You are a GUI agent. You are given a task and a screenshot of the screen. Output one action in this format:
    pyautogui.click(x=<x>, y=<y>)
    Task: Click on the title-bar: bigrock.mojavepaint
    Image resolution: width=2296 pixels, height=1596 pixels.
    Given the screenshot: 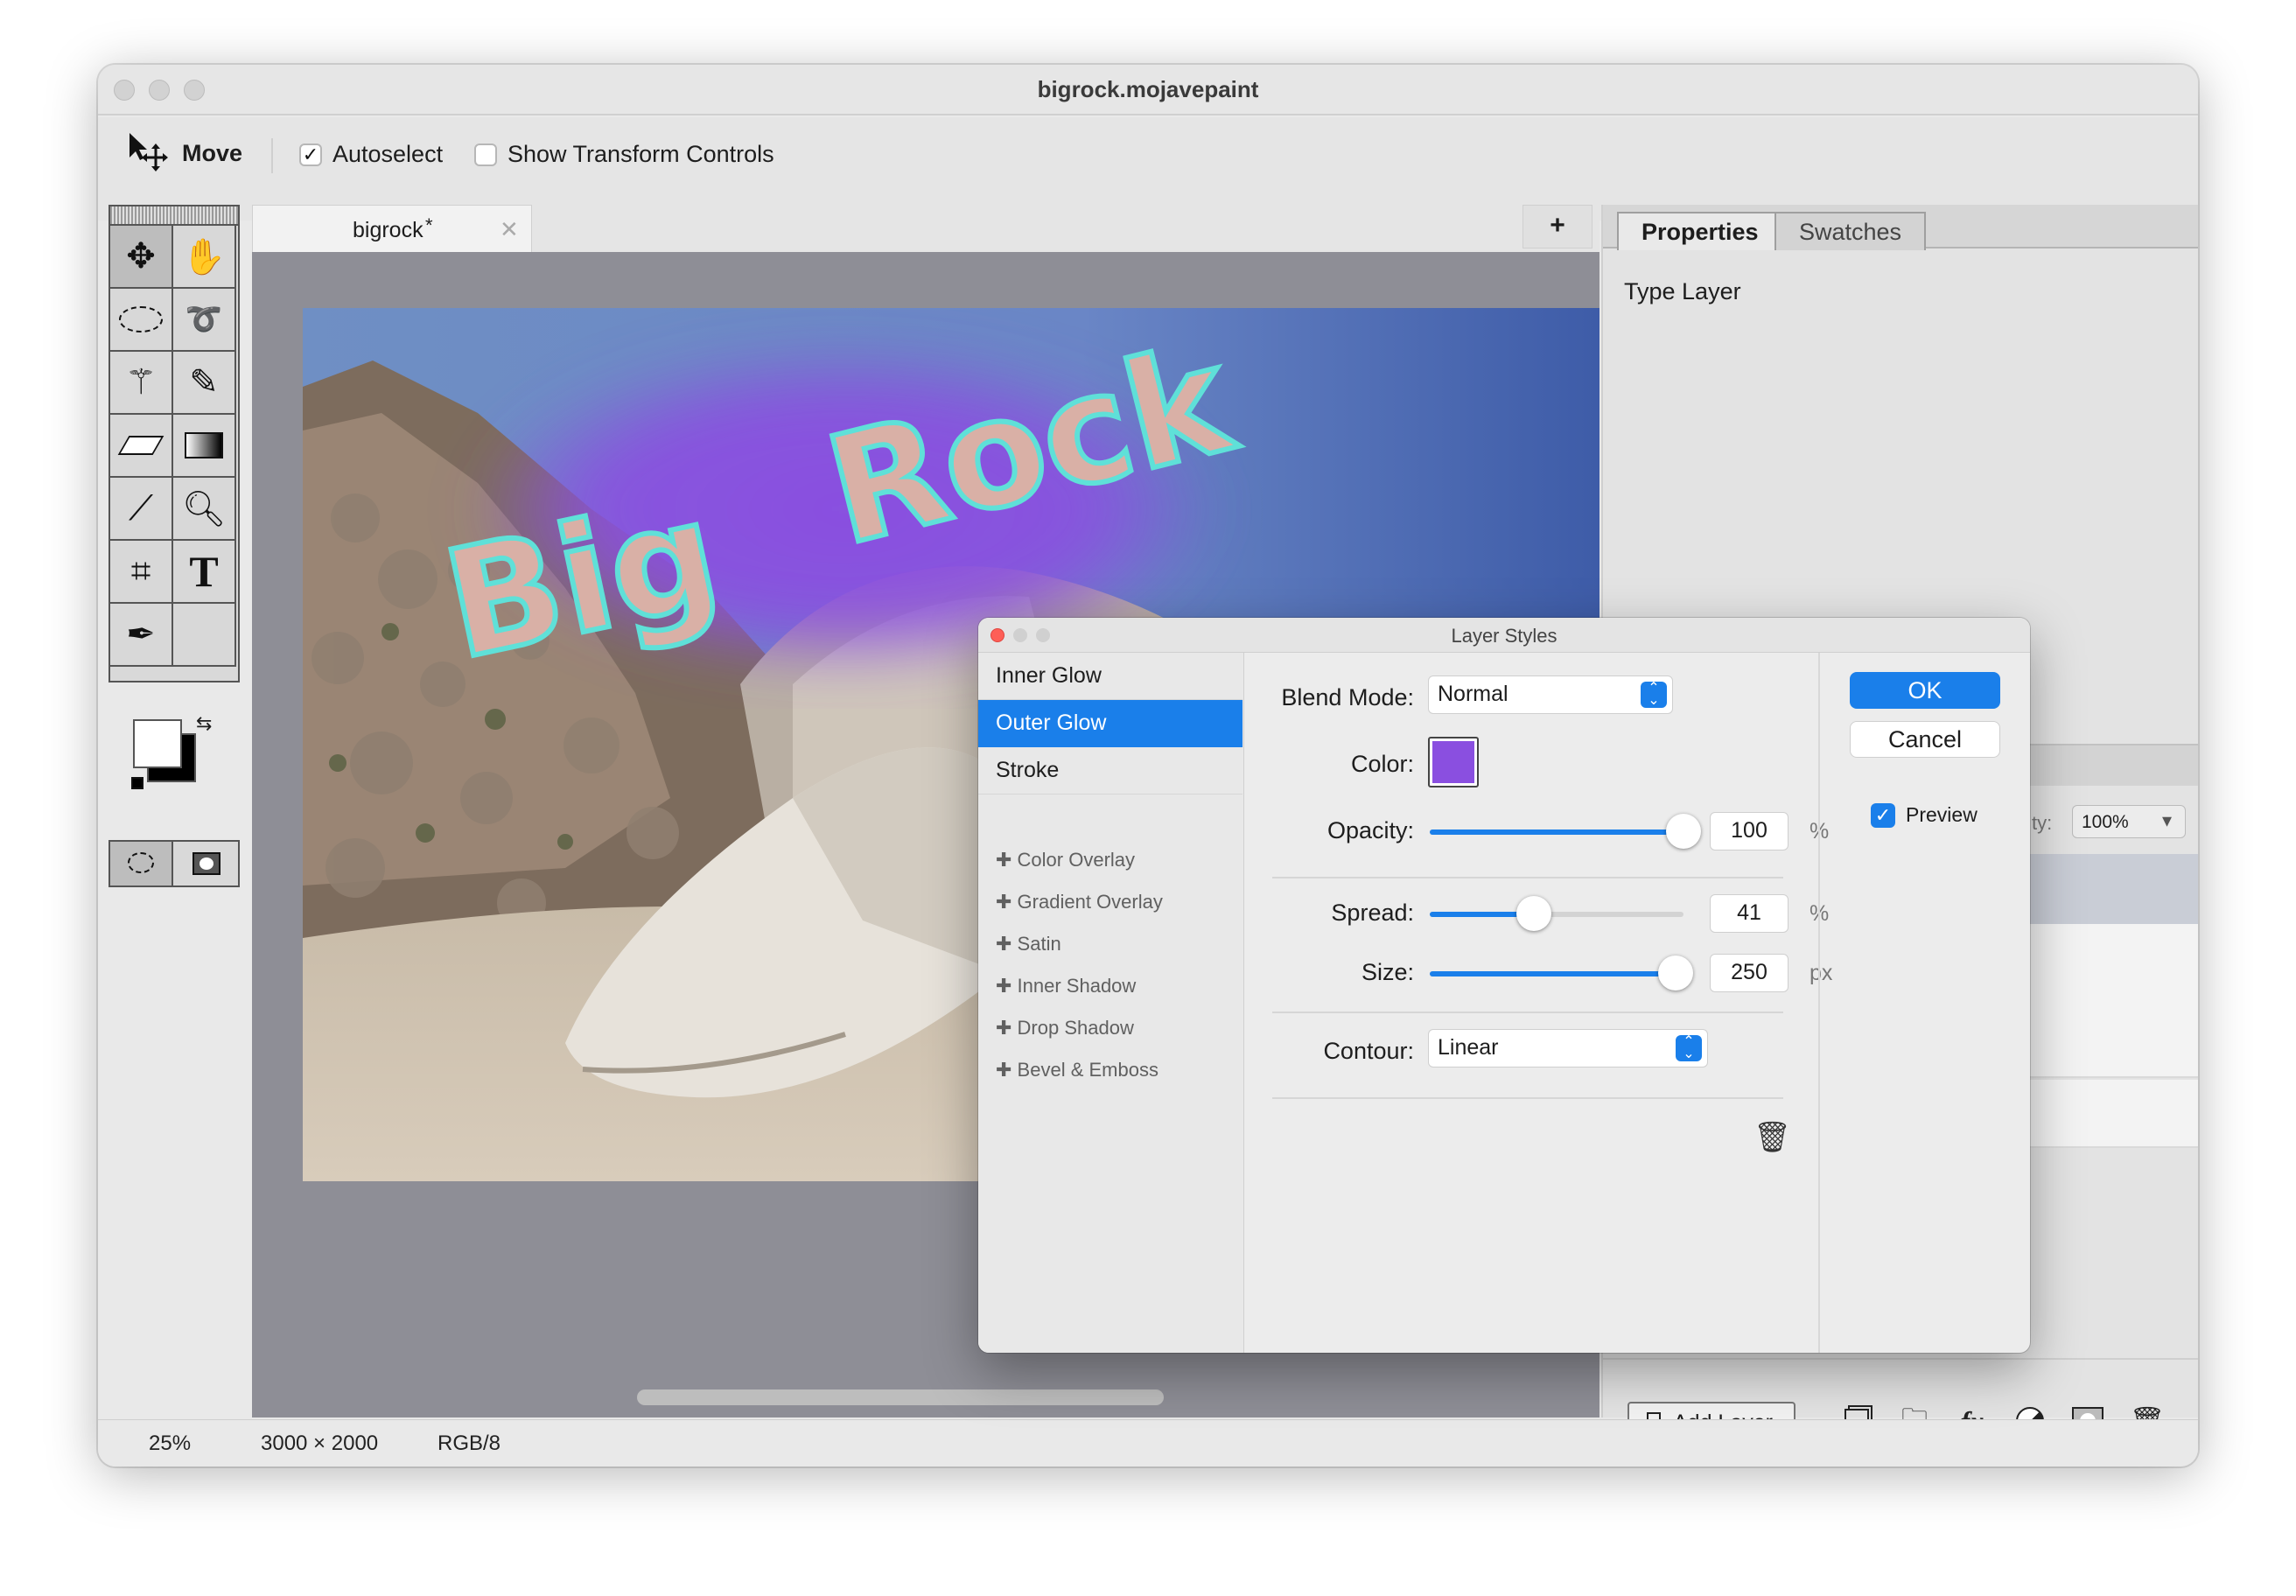 What is the action you would take?
    pyautogui.click(x=1148, y=90)
    